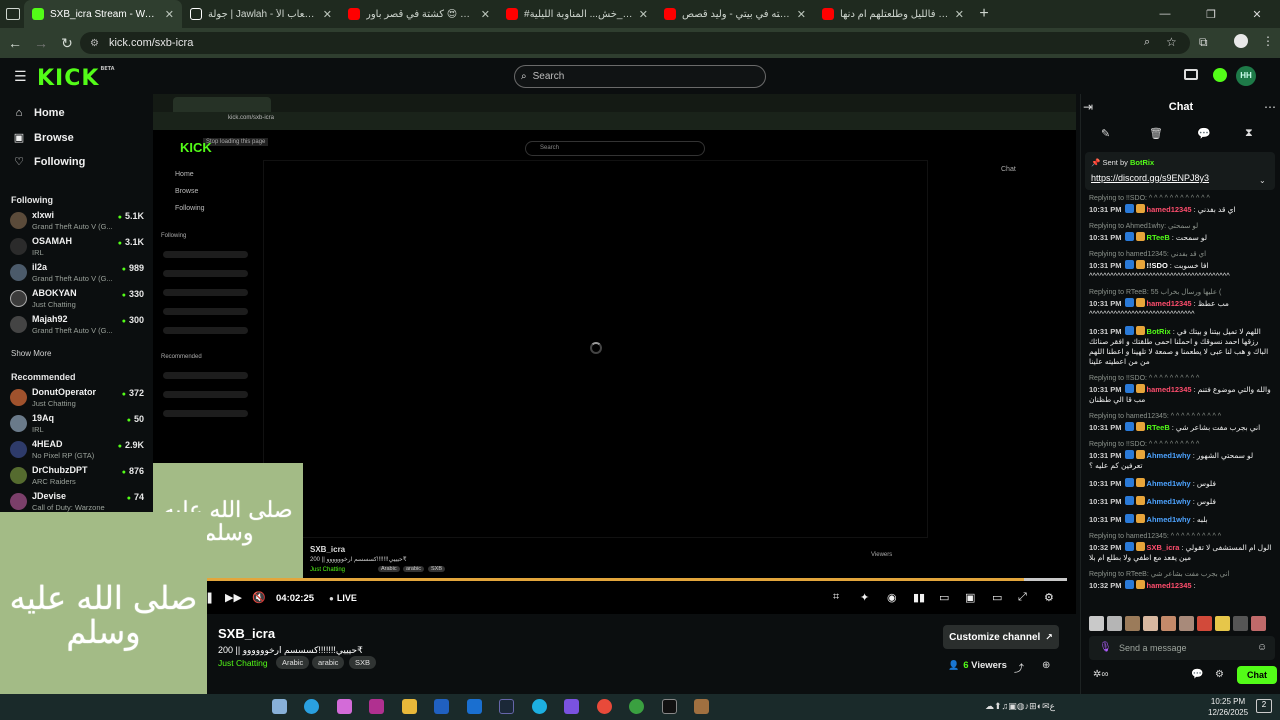 The width and height of the screenshot is (1280, 720). I want to click on profile-avatar, so click(1241, 41).